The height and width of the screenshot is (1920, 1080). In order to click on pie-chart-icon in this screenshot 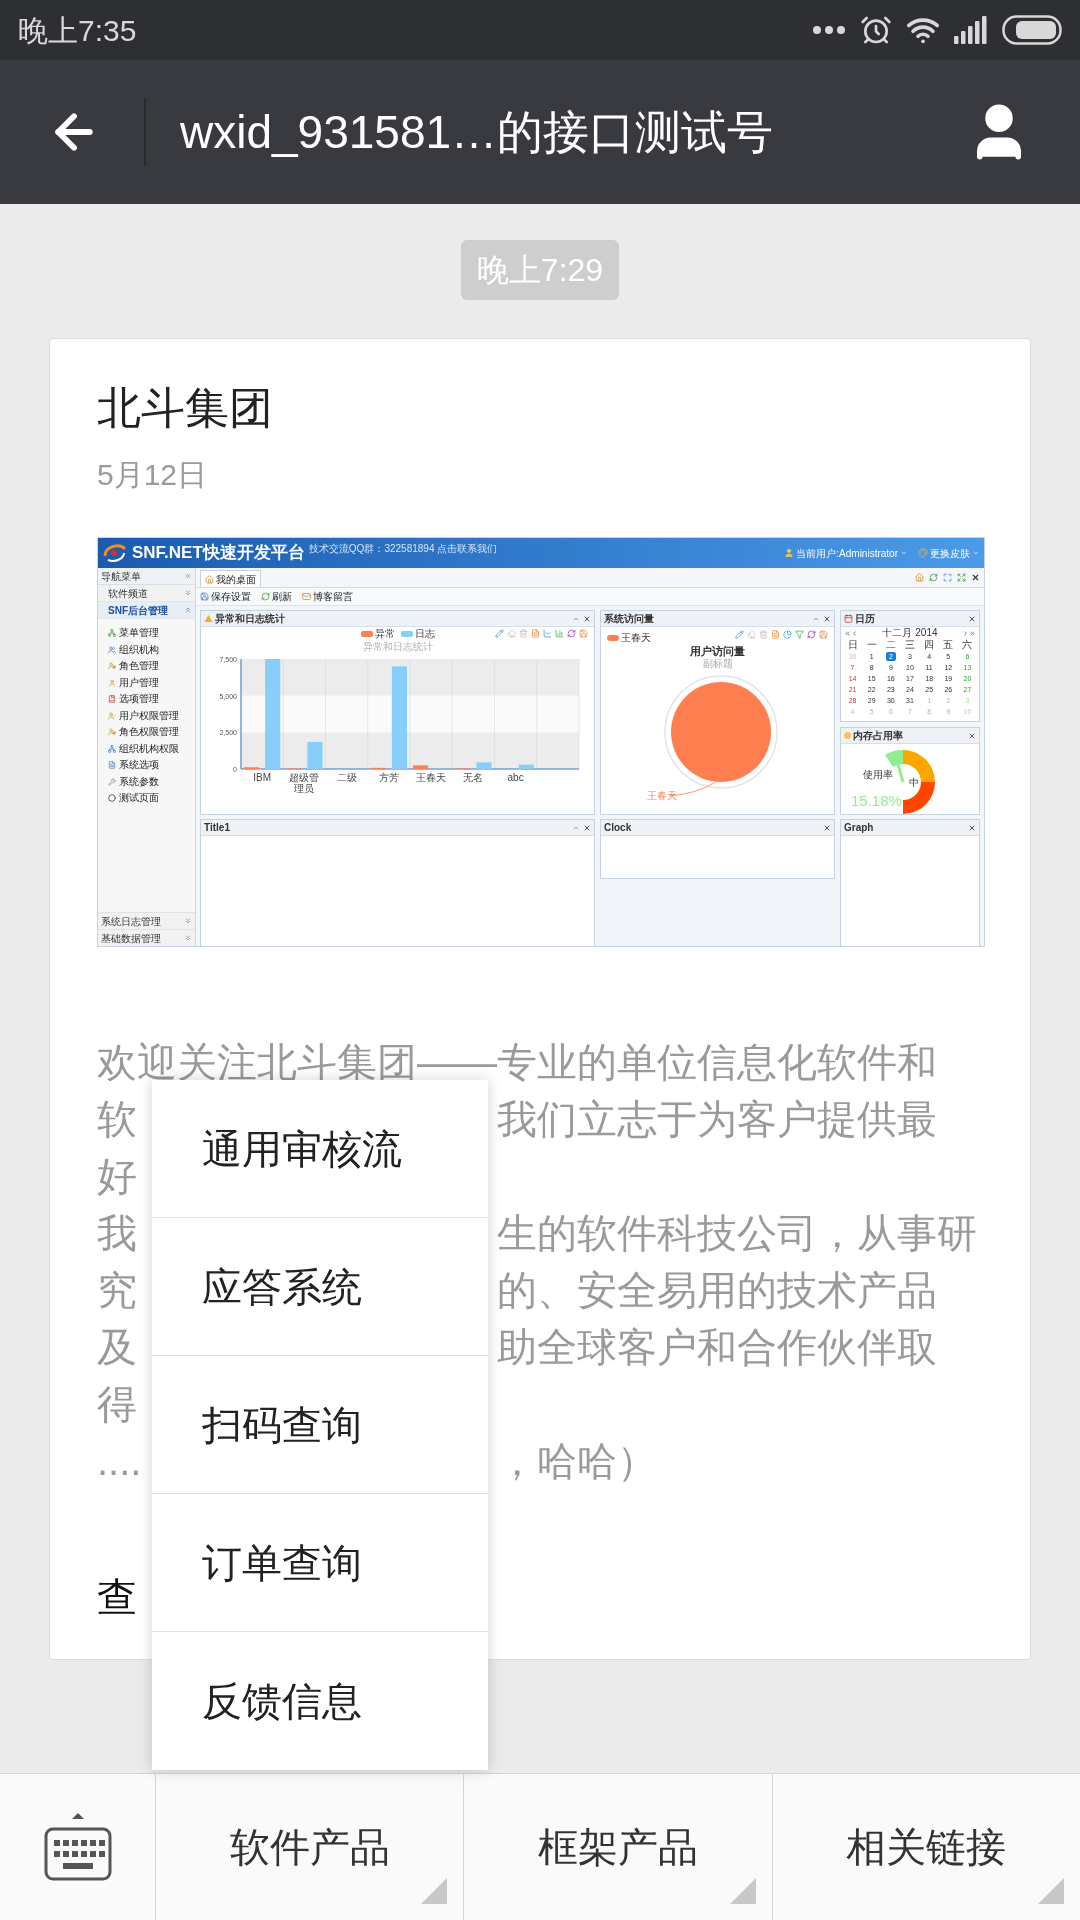, I will do `click(787, 634)`.